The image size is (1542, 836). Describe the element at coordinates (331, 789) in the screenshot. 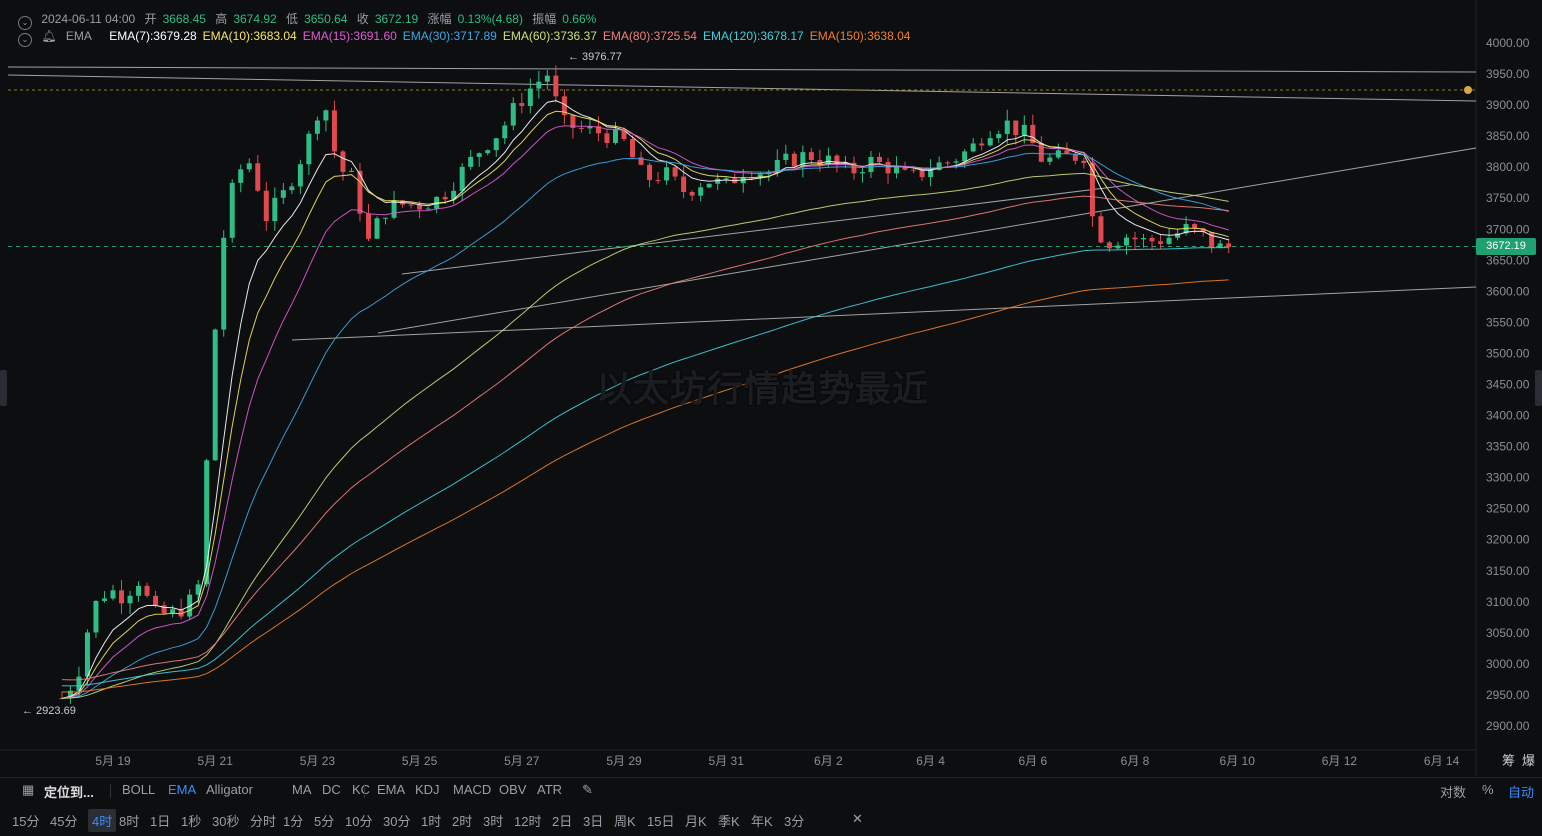

I see `indicator-main-4: DC` at that location.